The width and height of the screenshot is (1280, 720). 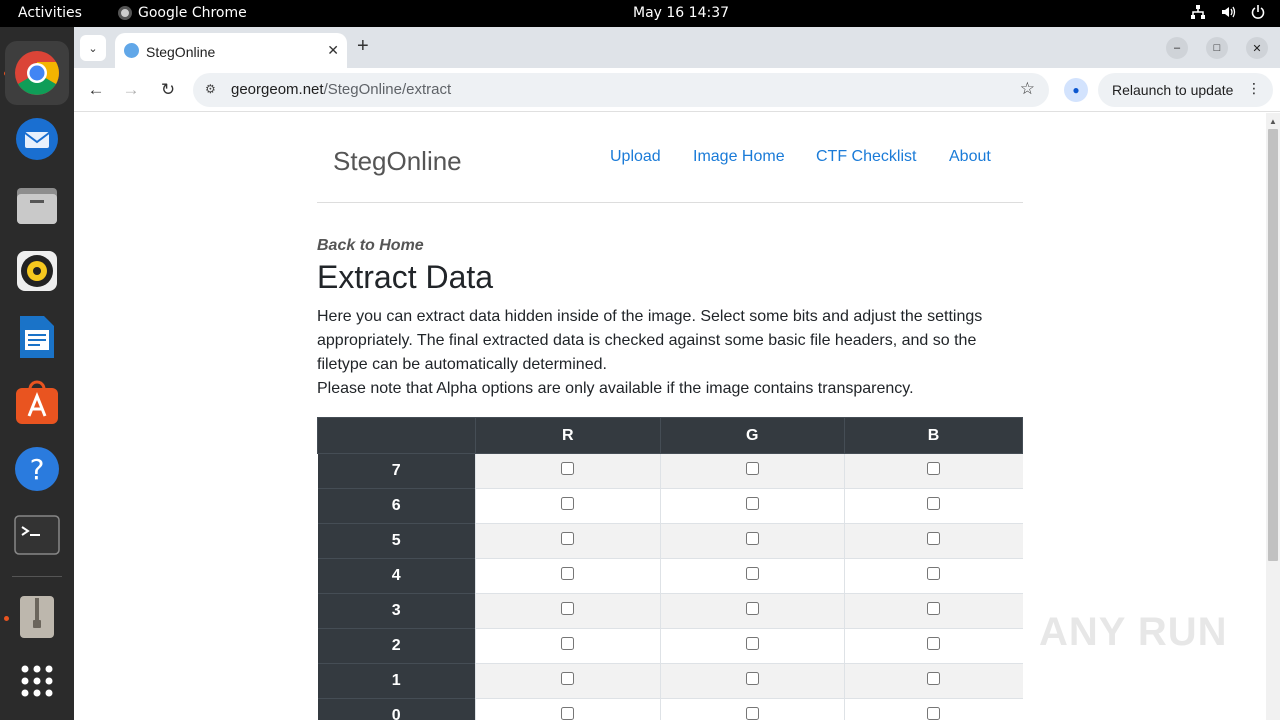 What do you see at coordinates (397, 161) in the screenshot?
I see `site-brand: StegOnline` at bounding box center [397, 161].